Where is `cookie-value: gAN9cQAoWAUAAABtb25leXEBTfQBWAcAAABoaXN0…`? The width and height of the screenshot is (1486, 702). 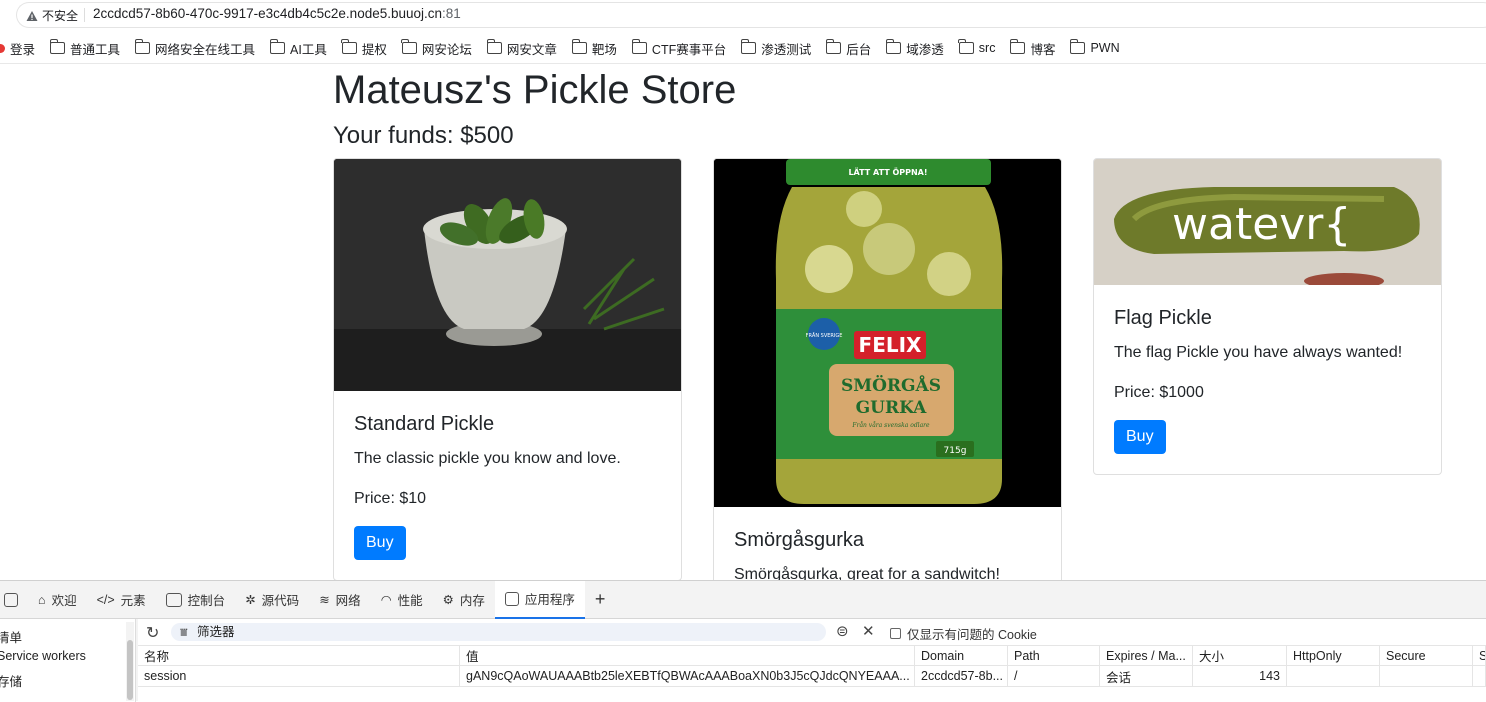 cookie-value: gAN9cQAoWAUAAABtb25leXEBTfQBWAcAAABoaXN0… is located at coordinates (687, 676).